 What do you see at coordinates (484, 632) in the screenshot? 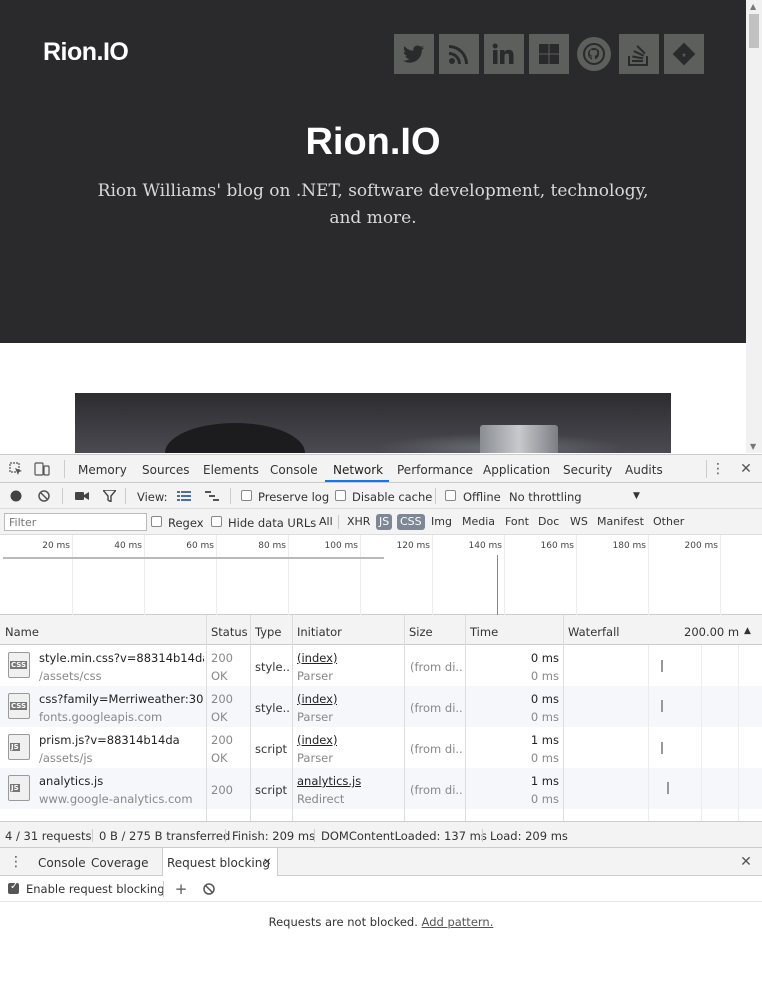
I see `col-time: Time` at bounding box center [484, 632].